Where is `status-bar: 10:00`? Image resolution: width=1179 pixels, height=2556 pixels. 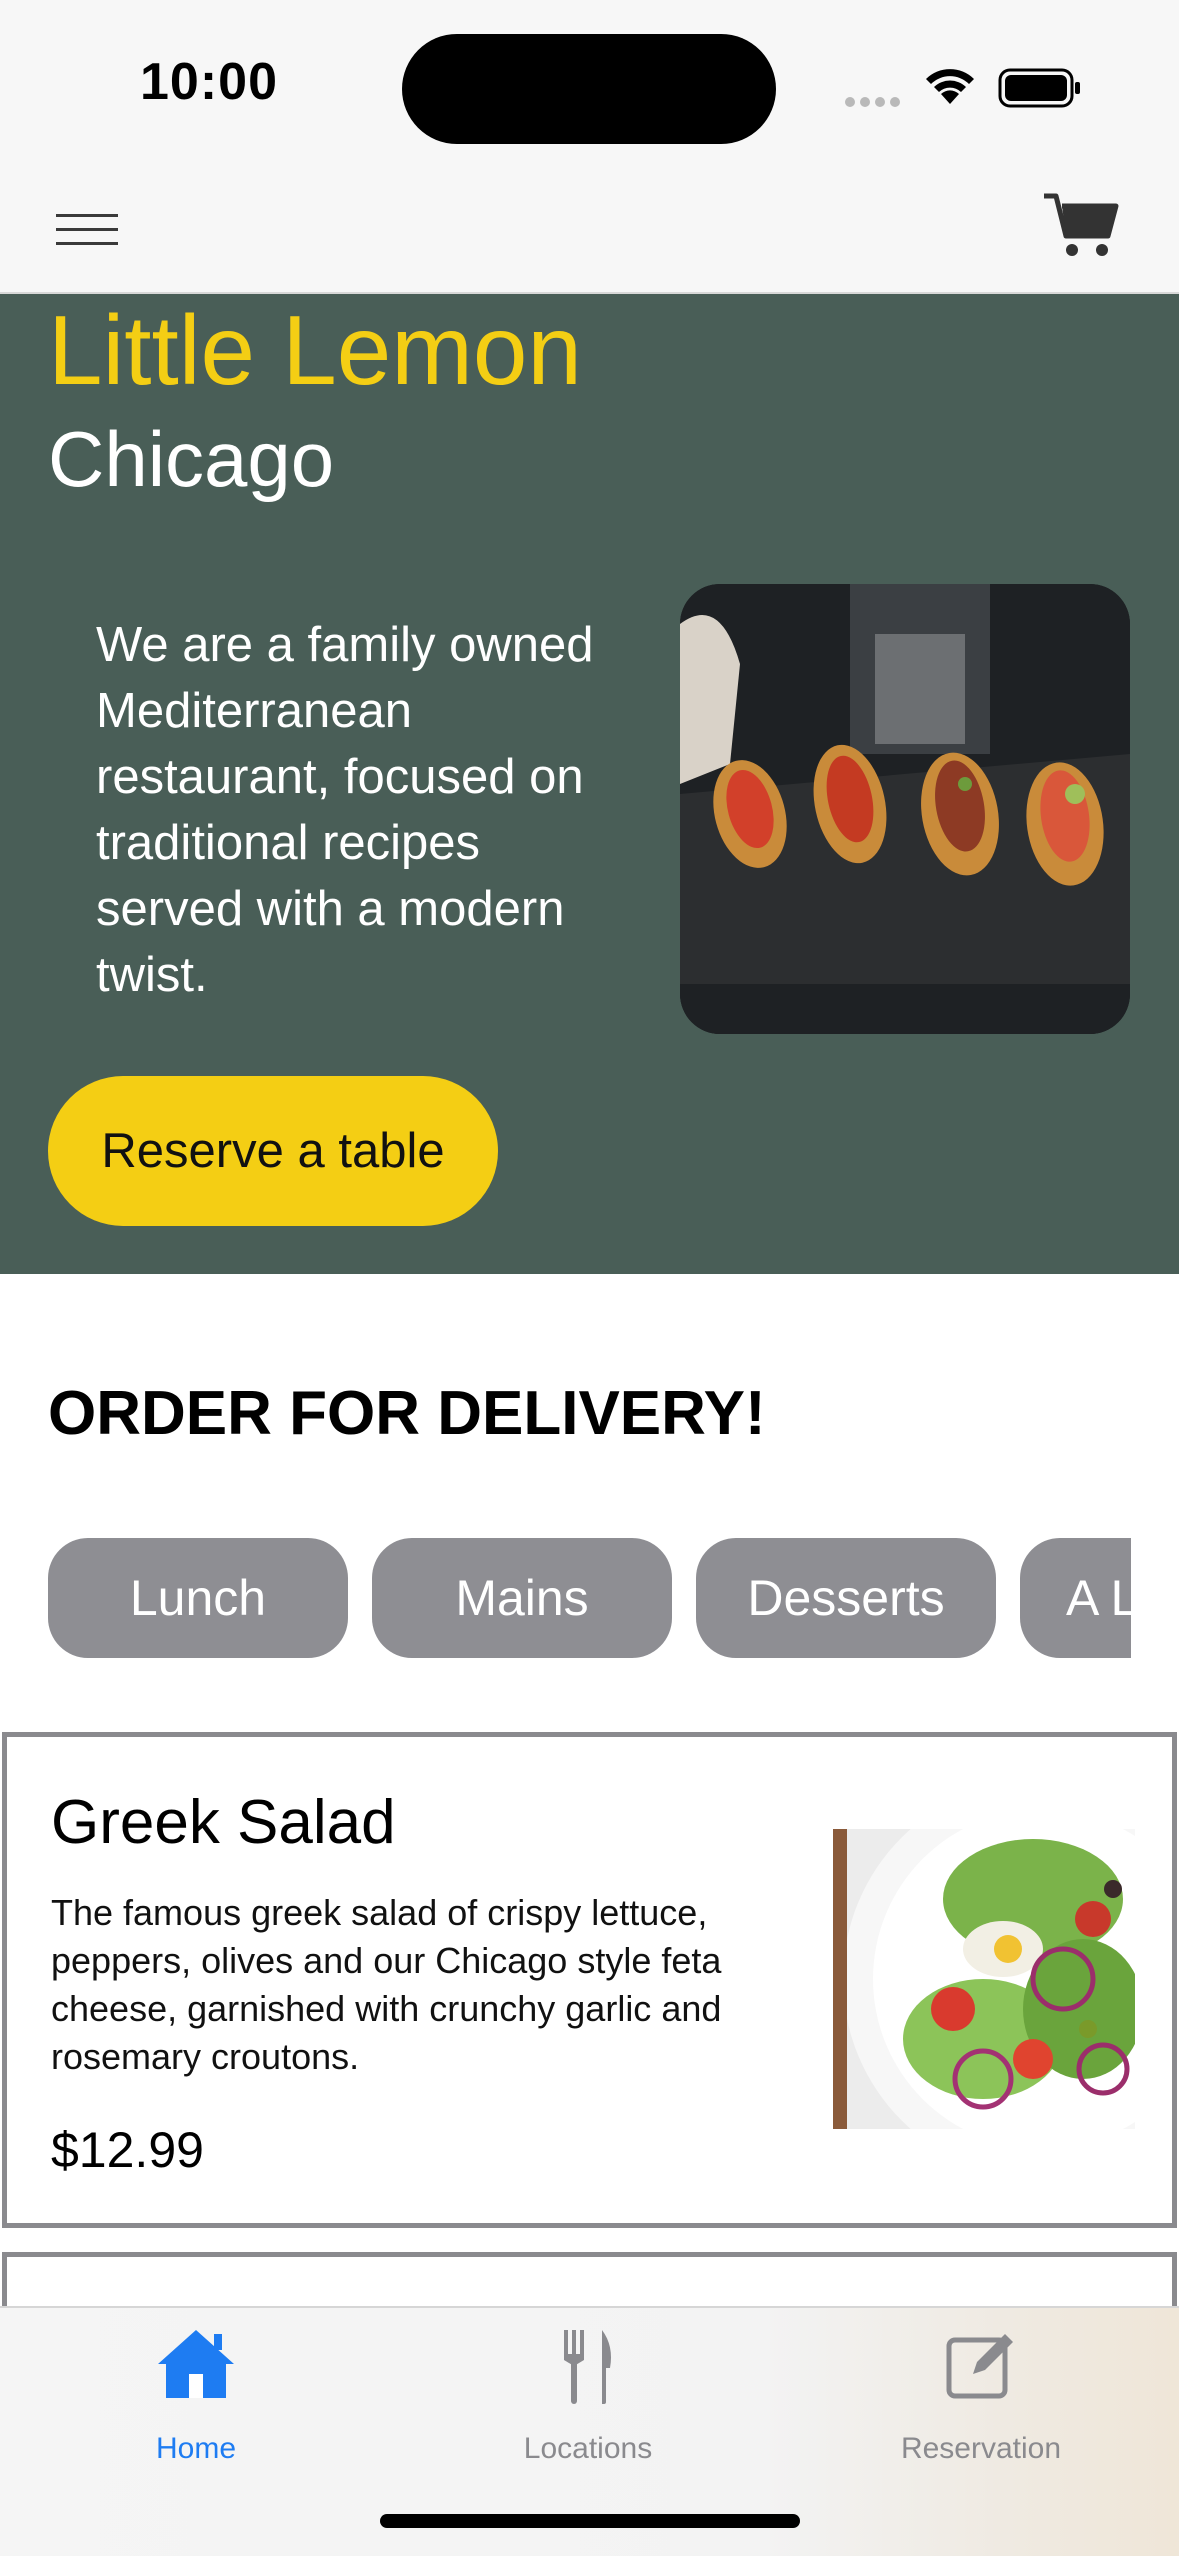 status-bar: 10:00 is located at coordinates (589, 80).